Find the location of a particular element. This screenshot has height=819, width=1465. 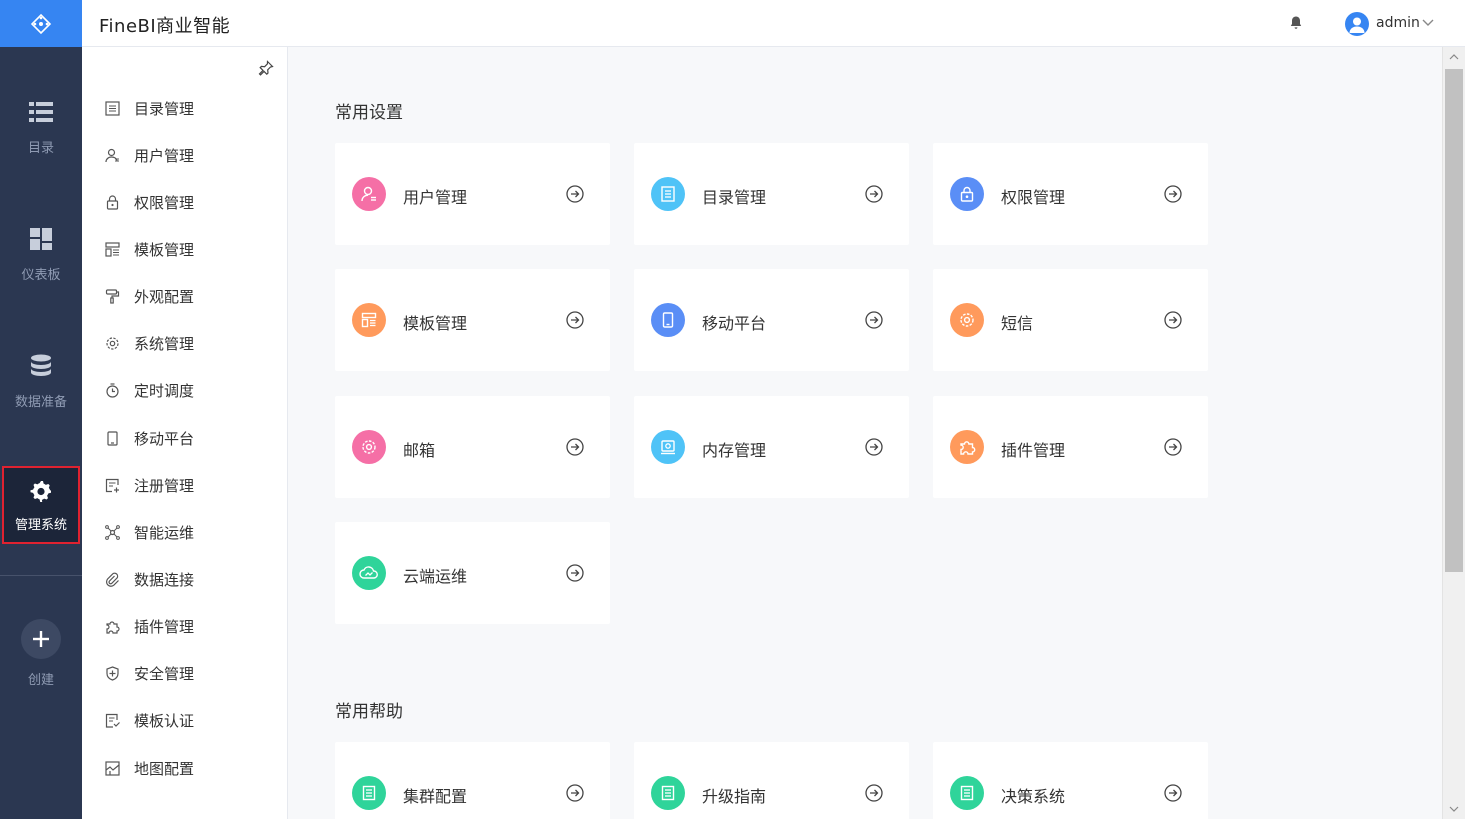

menu-item-system: 系统管理 is located at coordinates (149, 343).